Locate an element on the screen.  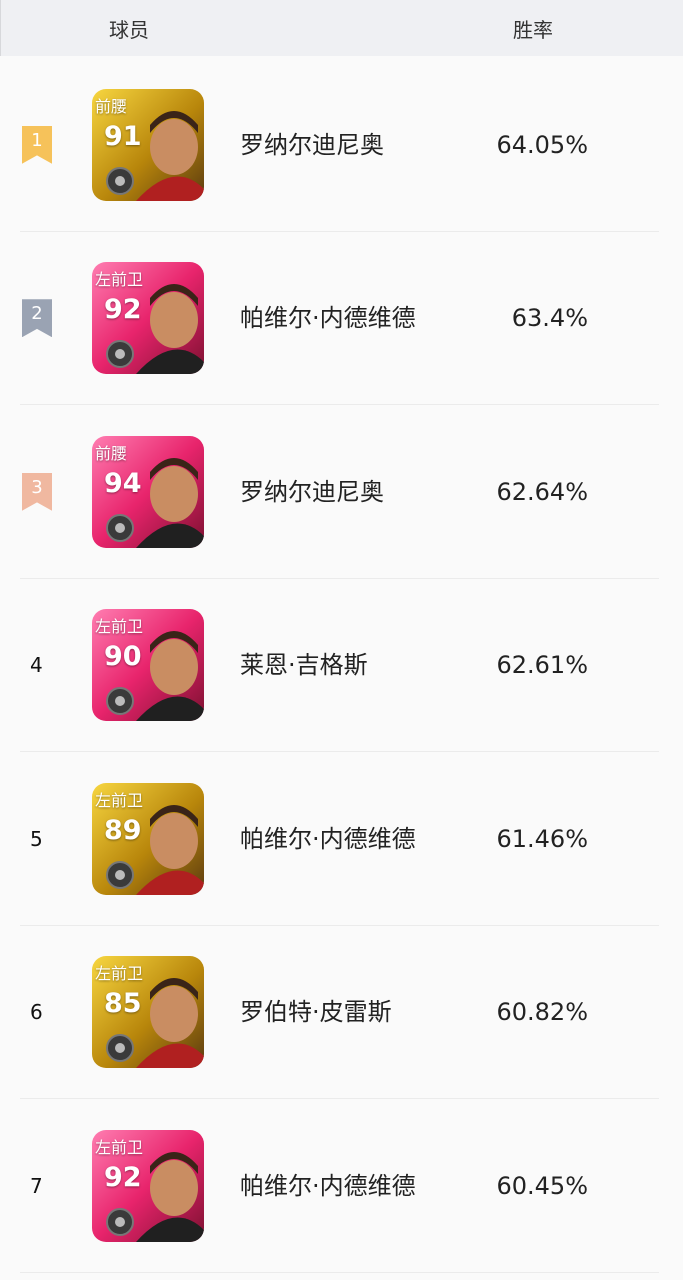
rank-number: 5 is located at coordinates (36, 838).